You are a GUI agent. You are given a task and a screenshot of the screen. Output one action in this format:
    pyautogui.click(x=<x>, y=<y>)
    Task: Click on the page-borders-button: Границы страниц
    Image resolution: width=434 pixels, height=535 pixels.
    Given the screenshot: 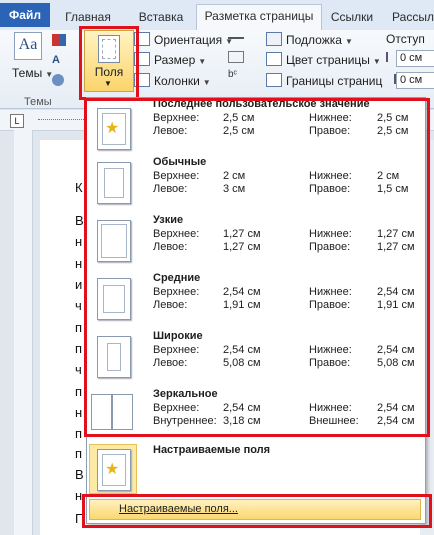 What is the action you would take?
    pyautogui.click(x=324, y=80)
    